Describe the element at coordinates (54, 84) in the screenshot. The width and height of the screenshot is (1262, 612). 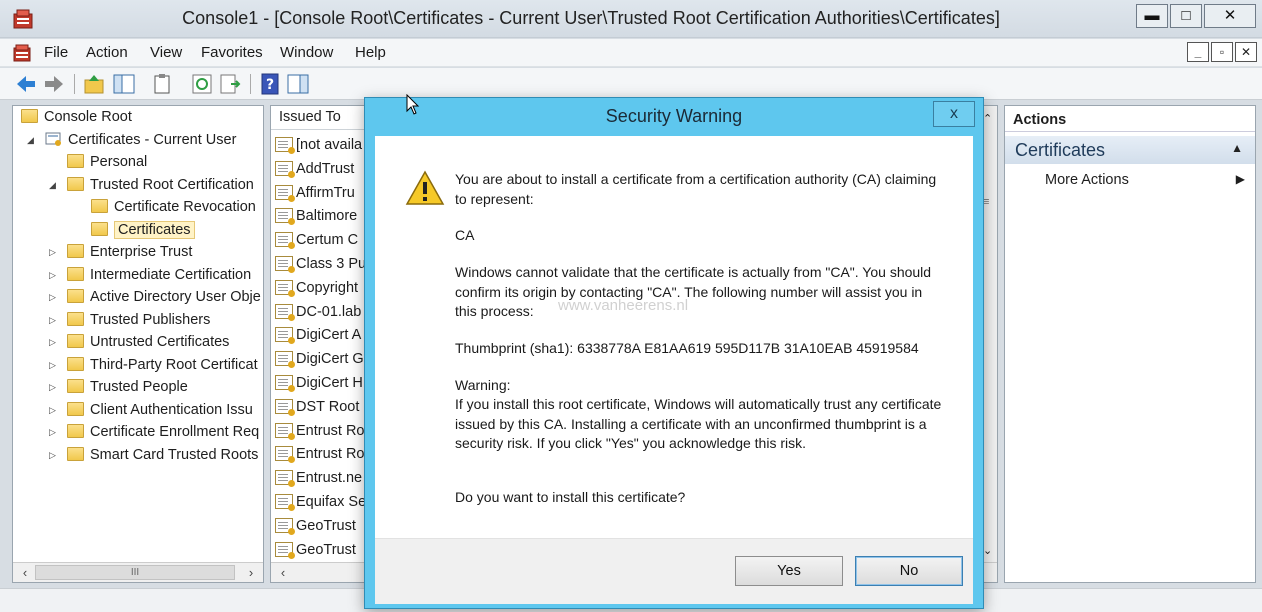
I see `forward-arrow-icon` at that location.